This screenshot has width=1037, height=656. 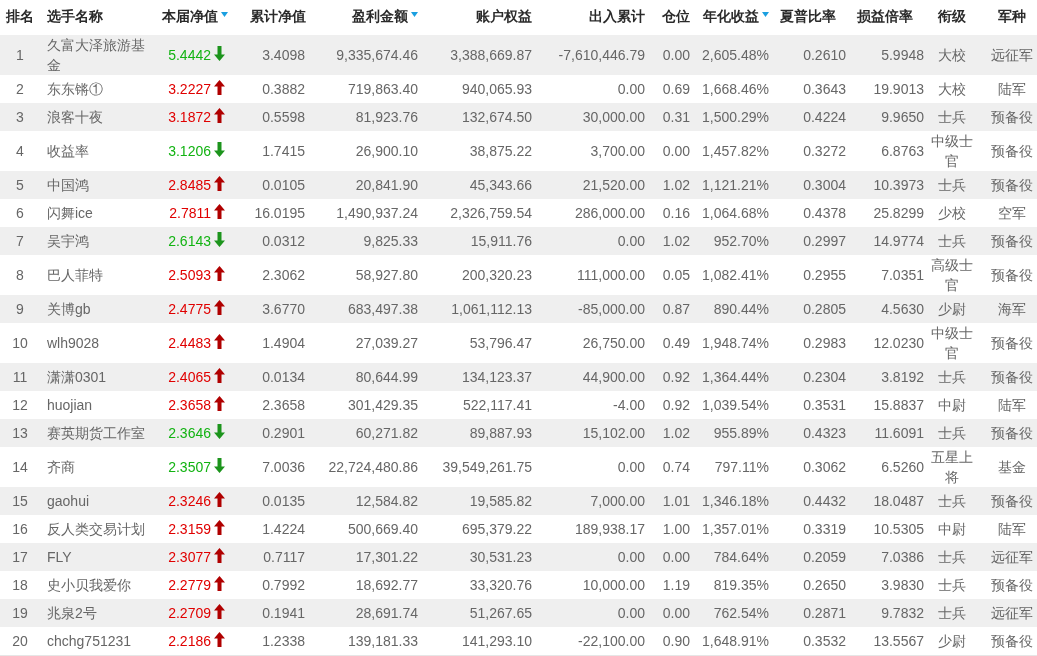 I want to click on table-cell-text: 0.0312, so click(x=283, y=241).